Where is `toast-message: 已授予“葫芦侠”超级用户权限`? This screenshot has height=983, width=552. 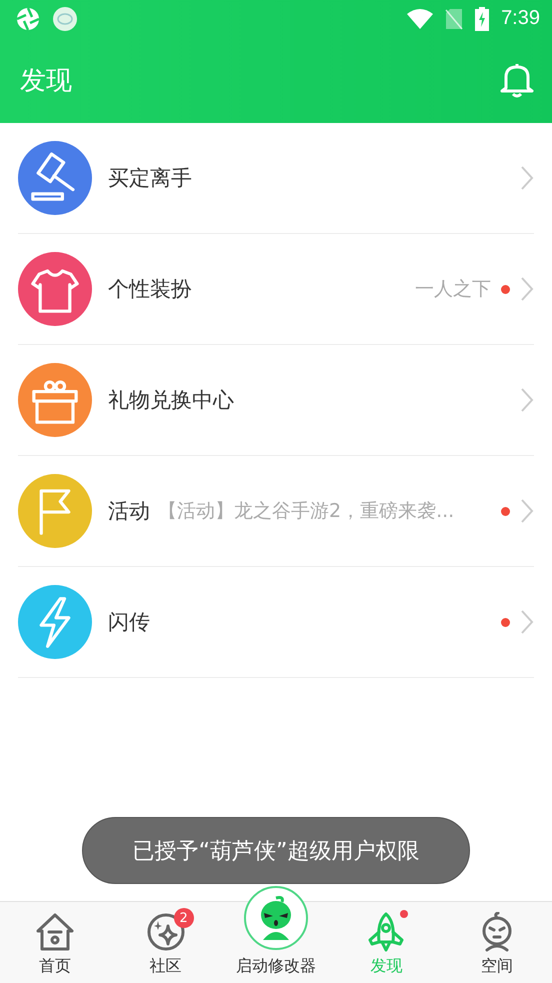
toast-message: 已授予“葫芦侠”超级用户权限 is located at coordinates (276, 850).